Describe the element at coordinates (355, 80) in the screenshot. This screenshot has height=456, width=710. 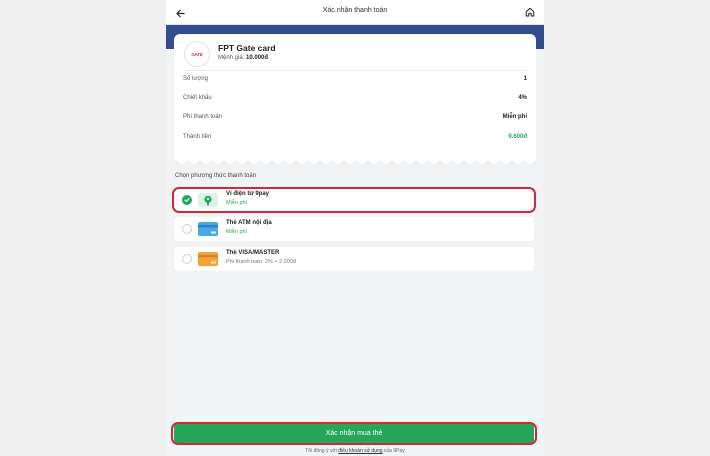
I see `summary-row-quantity: Số lượng 1` at that location.